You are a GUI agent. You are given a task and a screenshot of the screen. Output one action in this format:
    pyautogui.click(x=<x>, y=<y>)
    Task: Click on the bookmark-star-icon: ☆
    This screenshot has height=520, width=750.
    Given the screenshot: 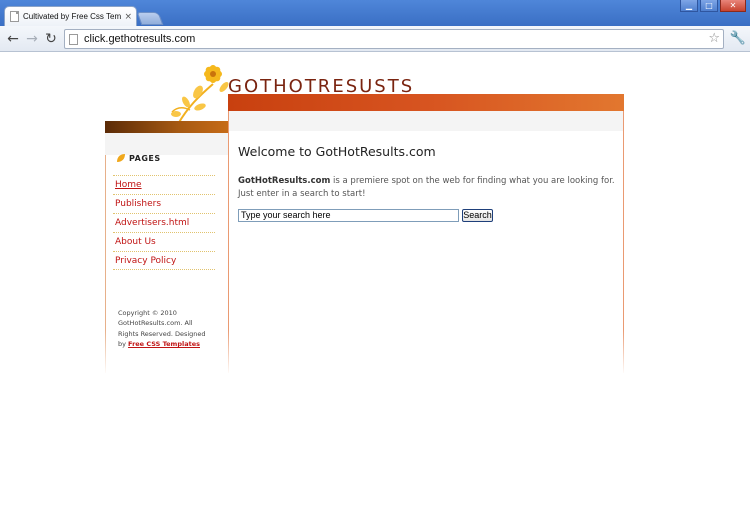 What is the action you would take?
    pyautogui.click(x=714, y=38)
    